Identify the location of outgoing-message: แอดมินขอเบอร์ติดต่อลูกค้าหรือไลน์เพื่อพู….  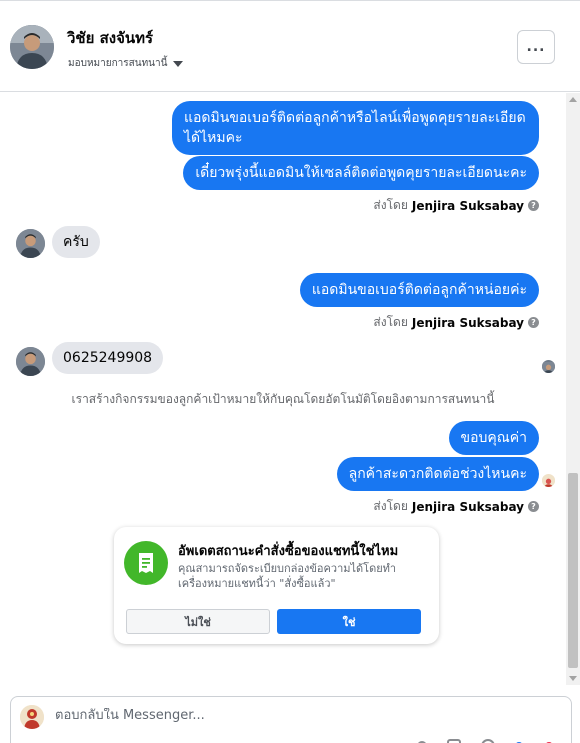
(355, 128).